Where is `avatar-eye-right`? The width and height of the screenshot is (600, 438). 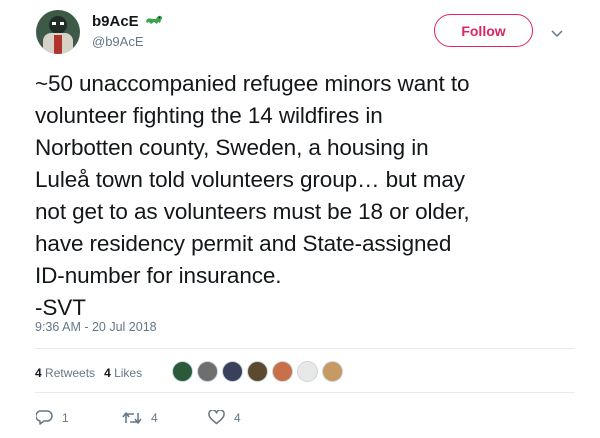 avatar-eye-right is located at coordinates (62, 23).